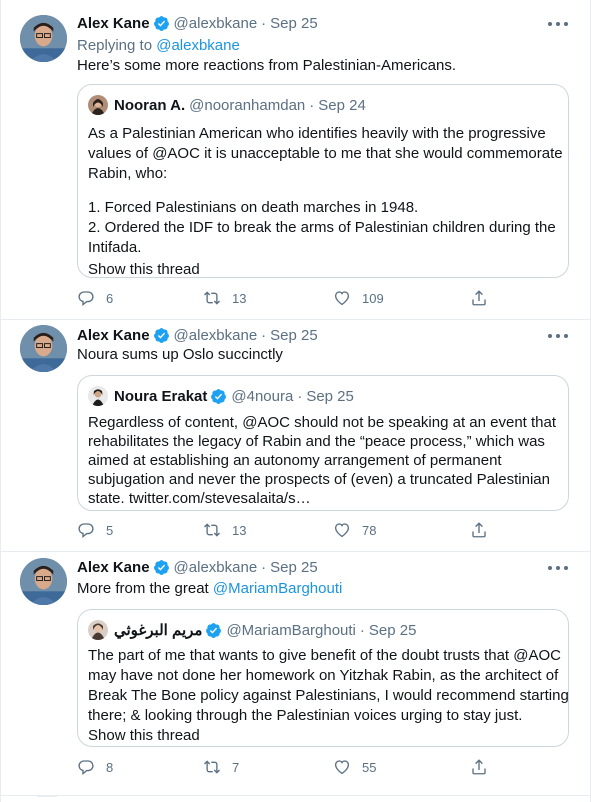  Describe the element at coordinates (354, 767) in the screenshot. I see `like-button: 55` at that location.